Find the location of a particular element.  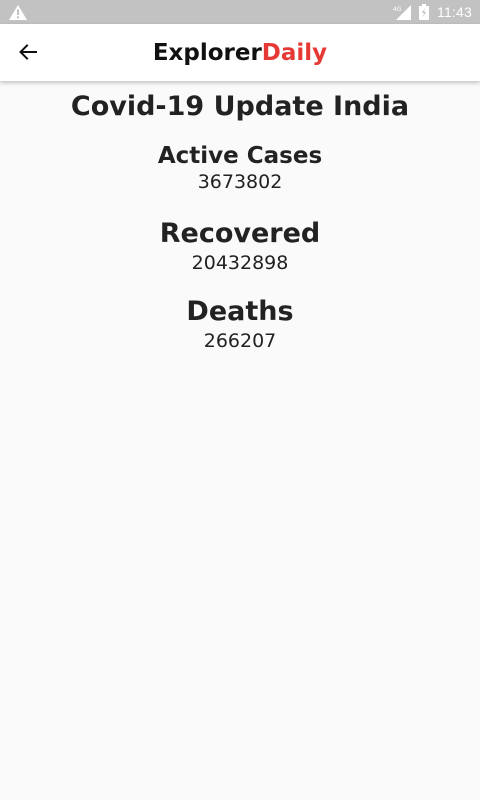

stat-label: Recovered is located at coordinates (240, 233).